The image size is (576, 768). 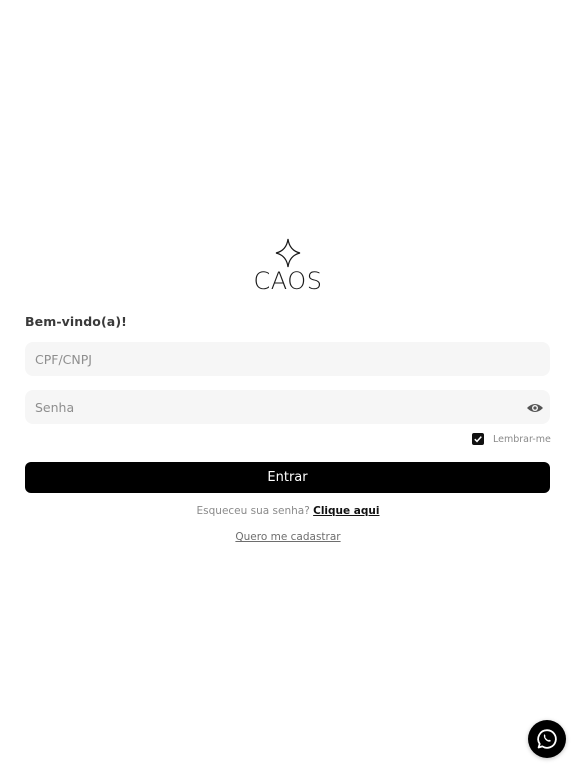 I want to click on check-icon, so click(x=478, y=439).